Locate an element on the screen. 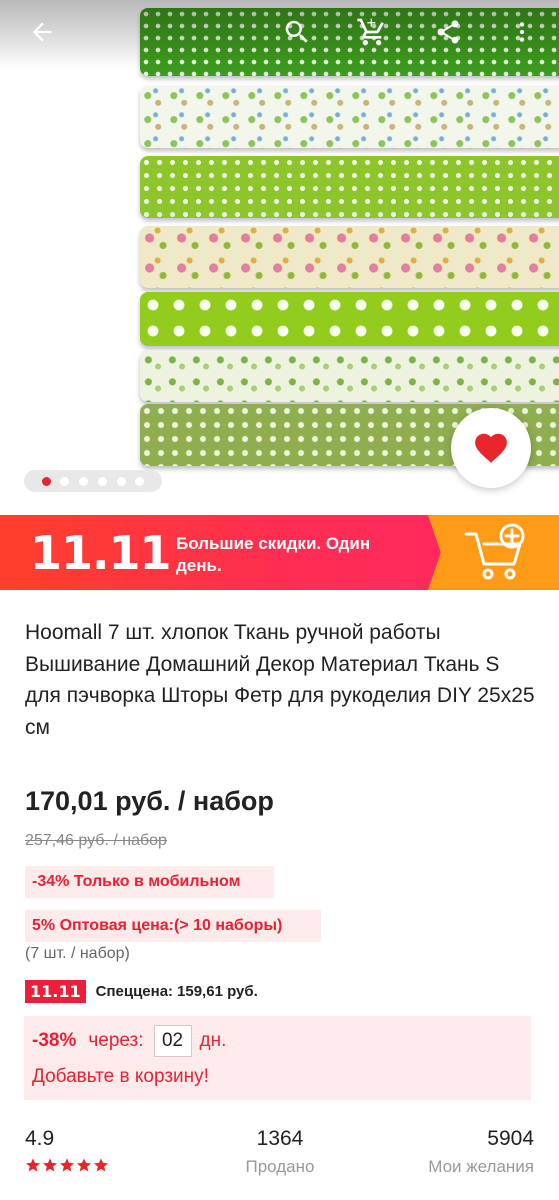  top-toolbar is located at coordinates (279, 32).